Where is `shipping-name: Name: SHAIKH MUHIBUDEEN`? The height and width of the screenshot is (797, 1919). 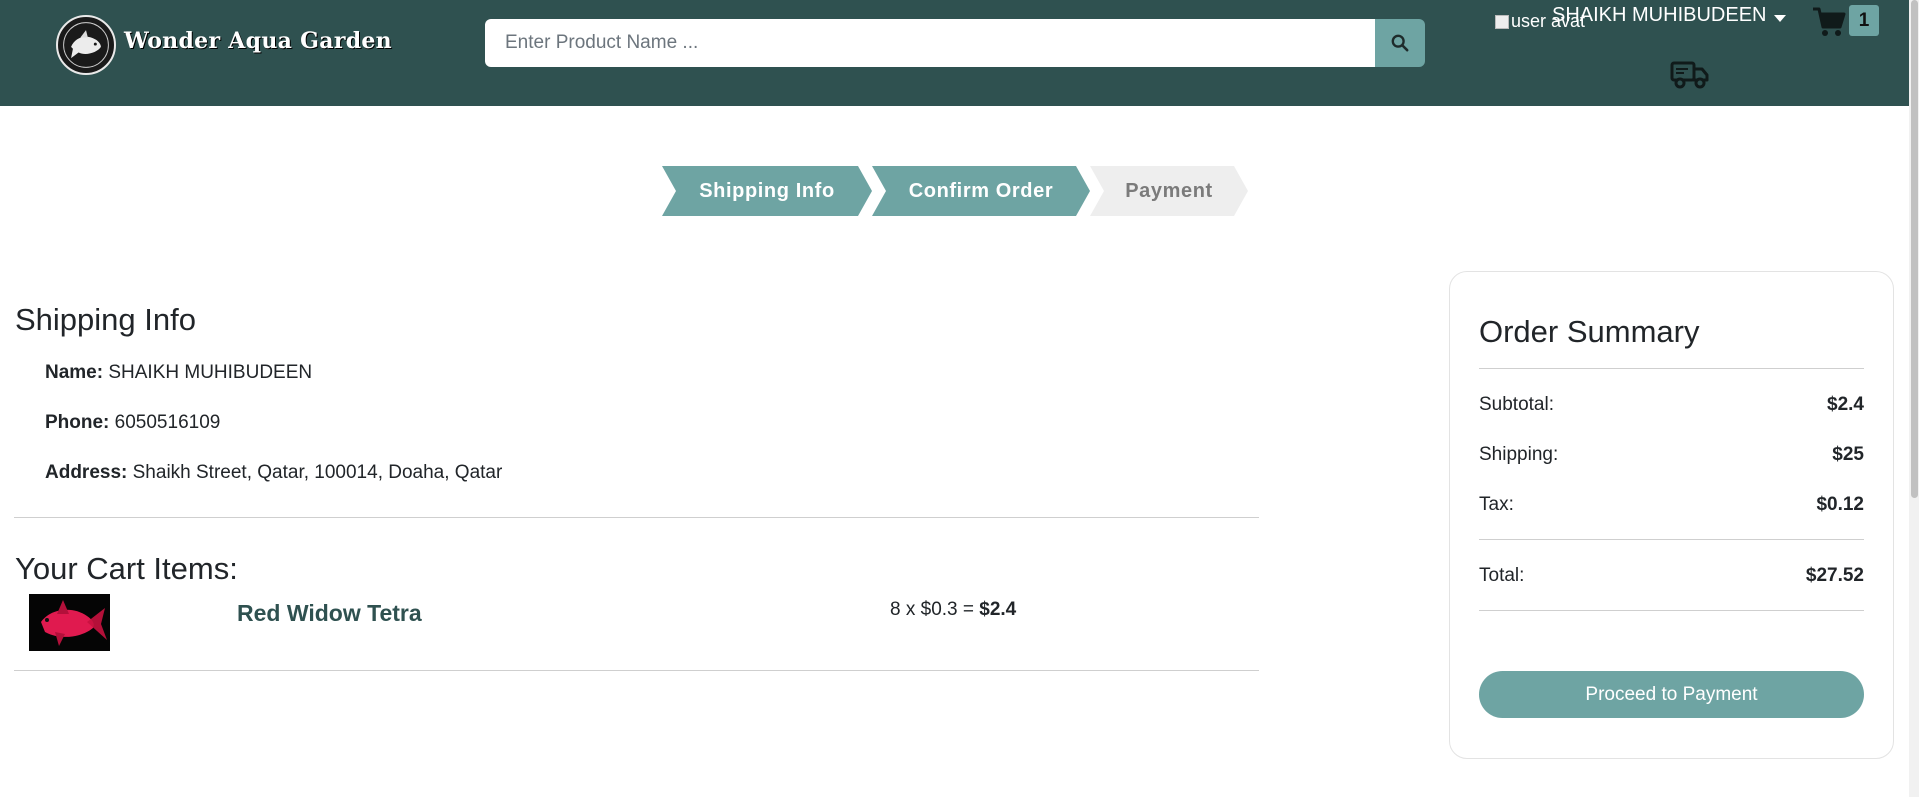
shipping-name: Name: SHAIKH MUHIBUDEEN is located at coordinates (178, 373).